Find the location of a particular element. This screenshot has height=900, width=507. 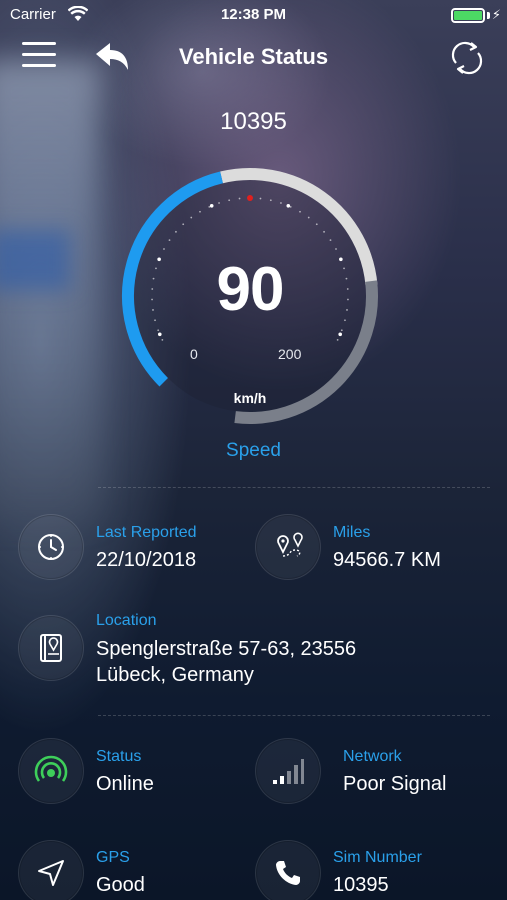

miles-label: Miles is located at coordinates (352, 532).